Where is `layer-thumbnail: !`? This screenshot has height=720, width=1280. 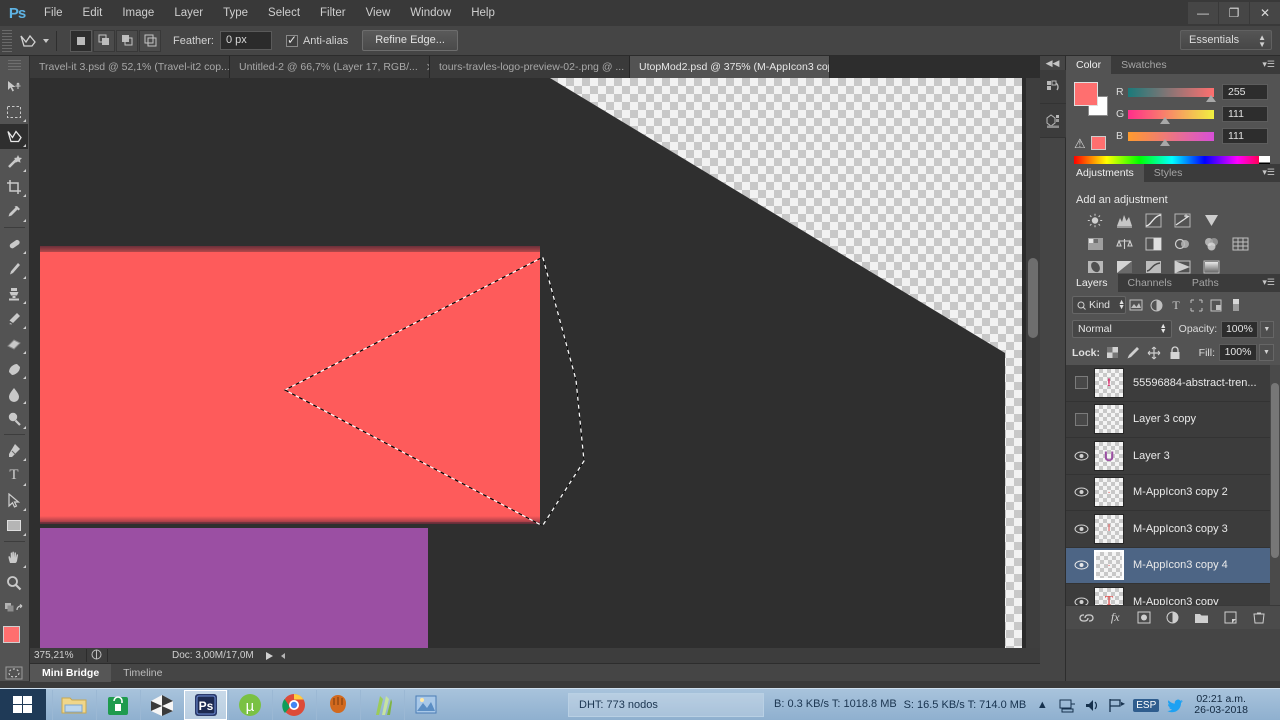
layer-thumbnail: ! is located at coordinates (1109, 382).